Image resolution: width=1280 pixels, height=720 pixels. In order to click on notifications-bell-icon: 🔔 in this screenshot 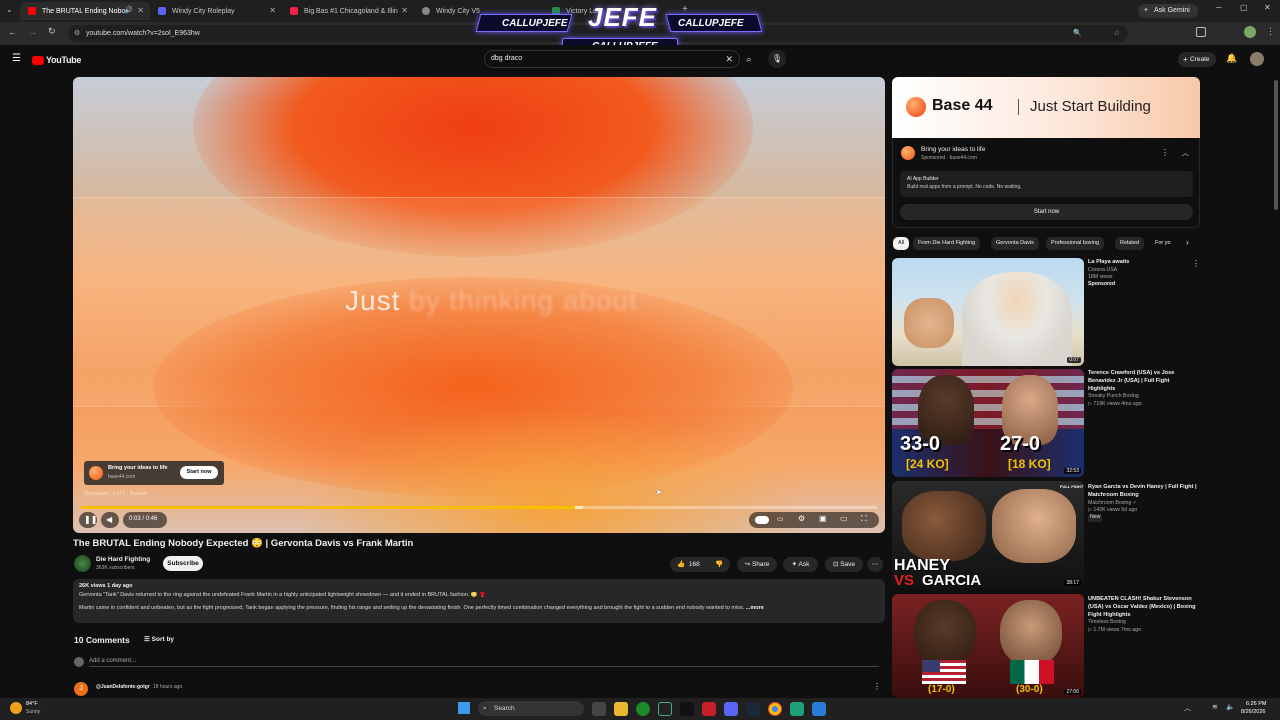, I will do `click(1231, 58)`.